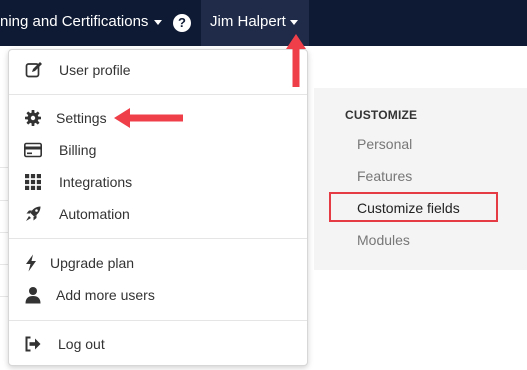  Describe the element at coordinates (158, 182) in the screenshot. I see `menu-item-integrations: Integrations` at that location.